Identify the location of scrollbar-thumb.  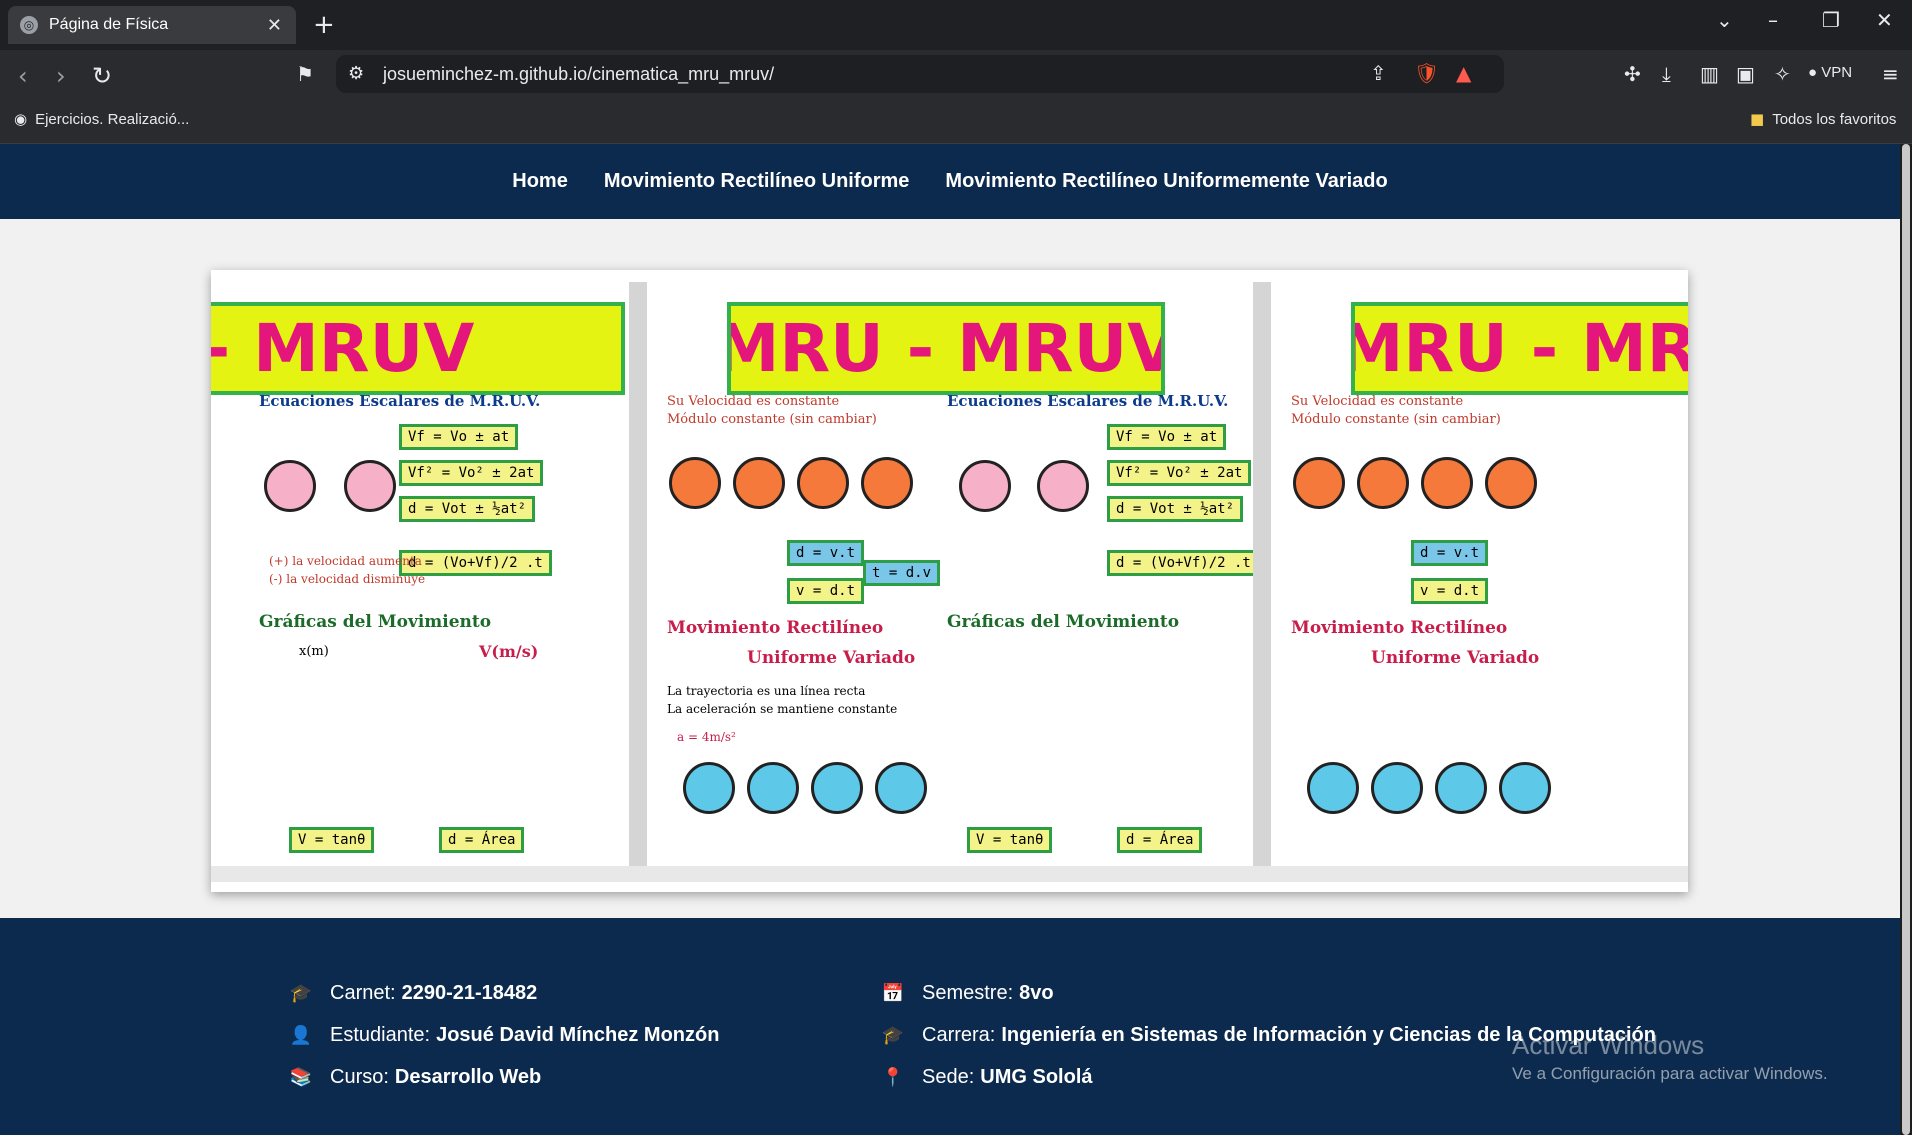
(1906, 639).